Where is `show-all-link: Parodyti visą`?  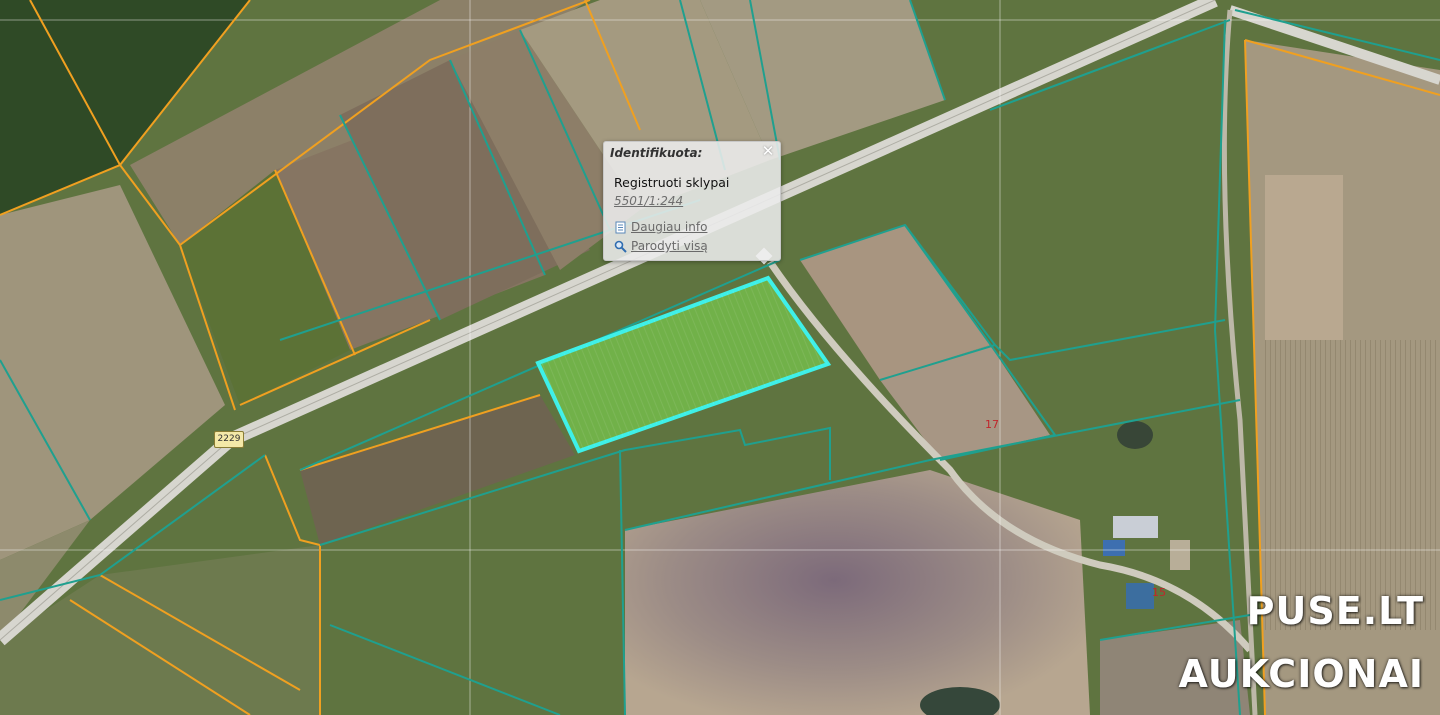 show-all-link: Parodyti visą is located at coordinates (661, 246).